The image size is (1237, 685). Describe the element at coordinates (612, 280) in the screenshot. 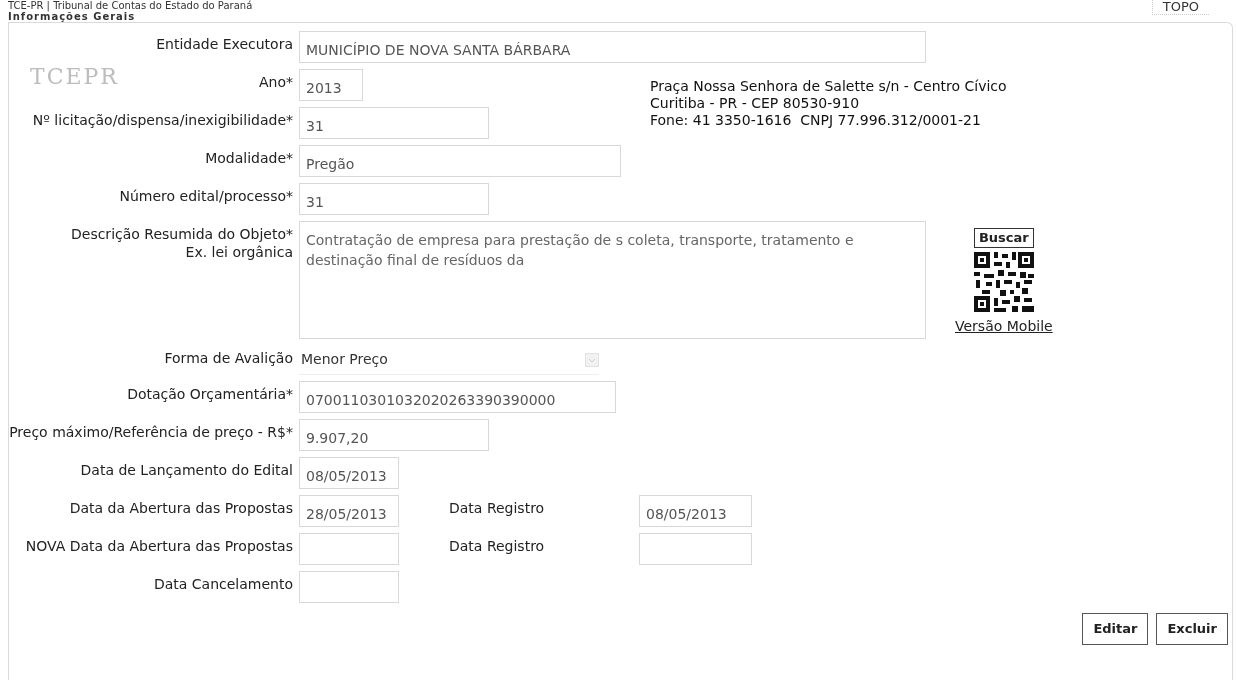

I see `textarea-field: Contratação de empresa para prestação de s coleta, transporte, tratamento e destinação final de resíduos da` at that location.